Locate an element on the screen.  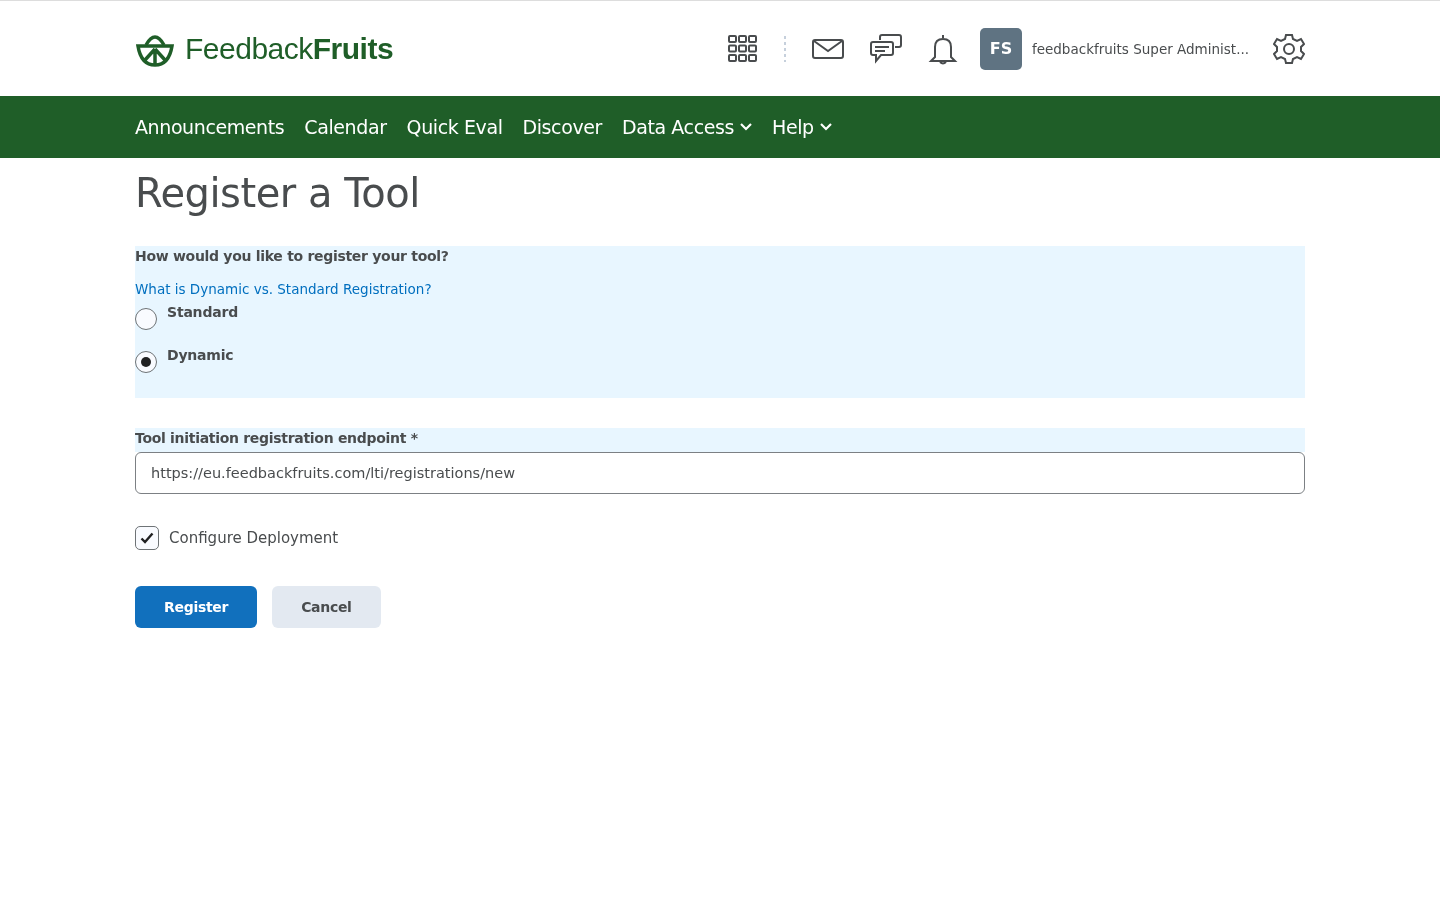
register-button: Register is located at coordinates (196, 607).